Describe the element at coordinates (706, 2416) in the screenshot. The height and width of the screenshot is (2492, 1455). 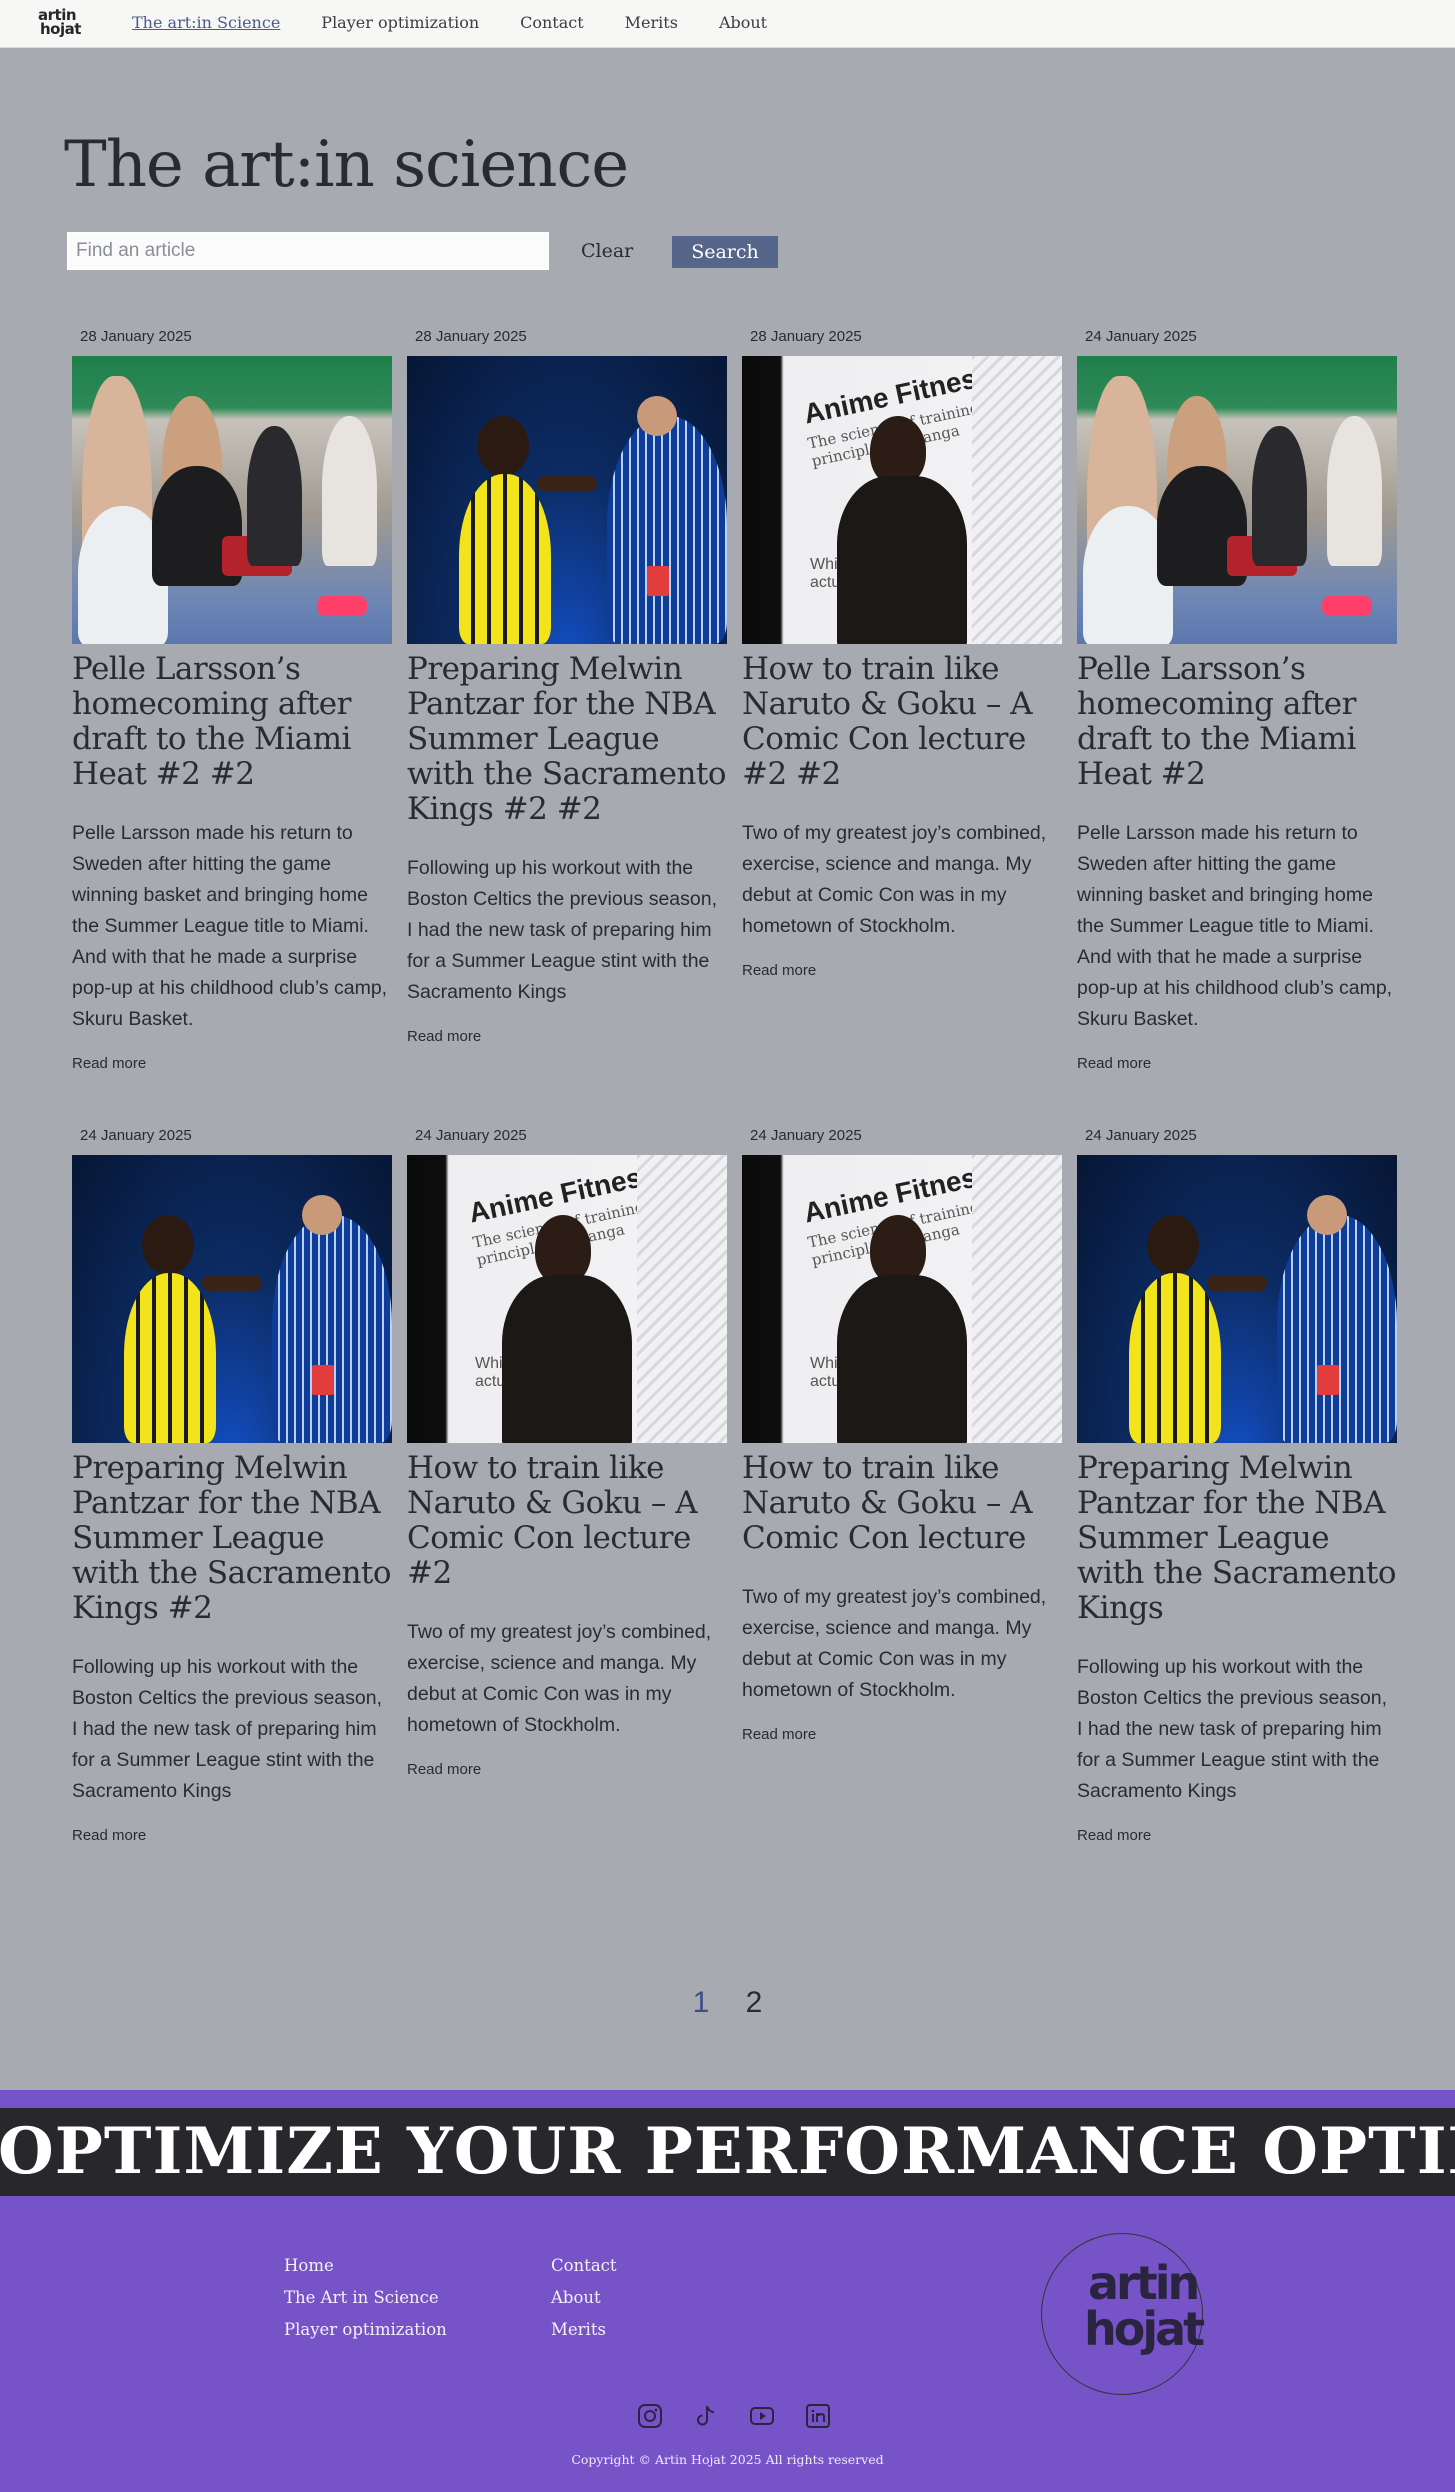
I see `tiktok-icon` at that location.